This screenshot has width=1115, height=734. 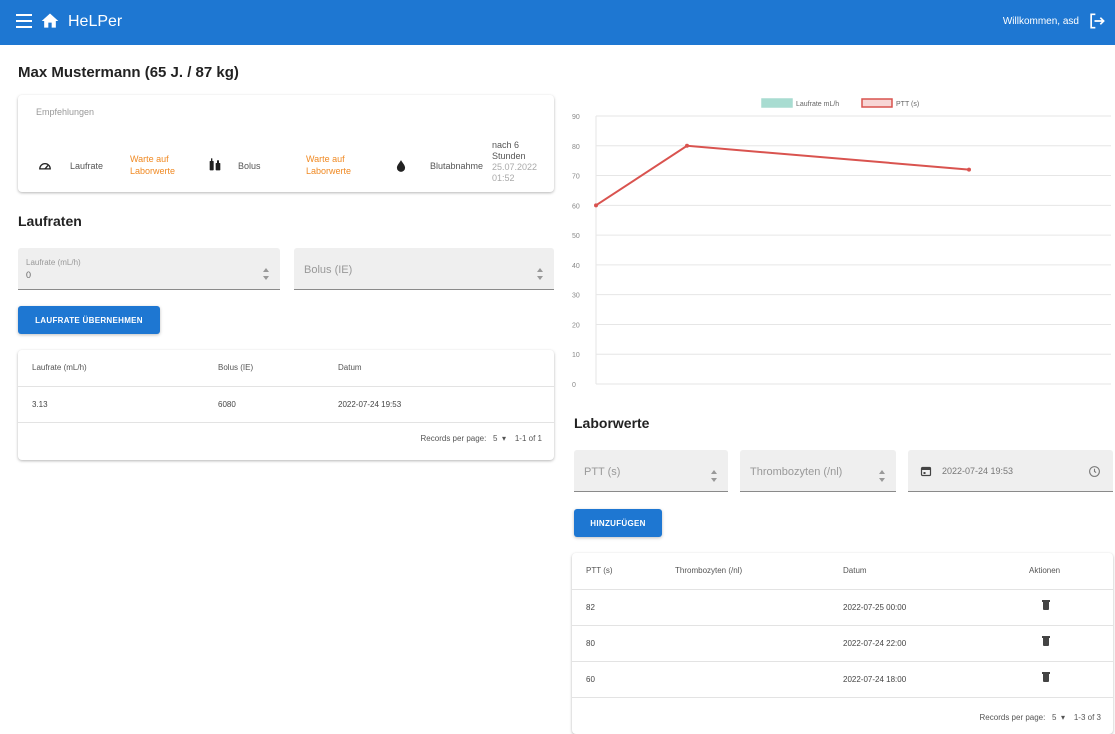 I want to click on col-ptt: PTT (s), so click(x=616, y=571).